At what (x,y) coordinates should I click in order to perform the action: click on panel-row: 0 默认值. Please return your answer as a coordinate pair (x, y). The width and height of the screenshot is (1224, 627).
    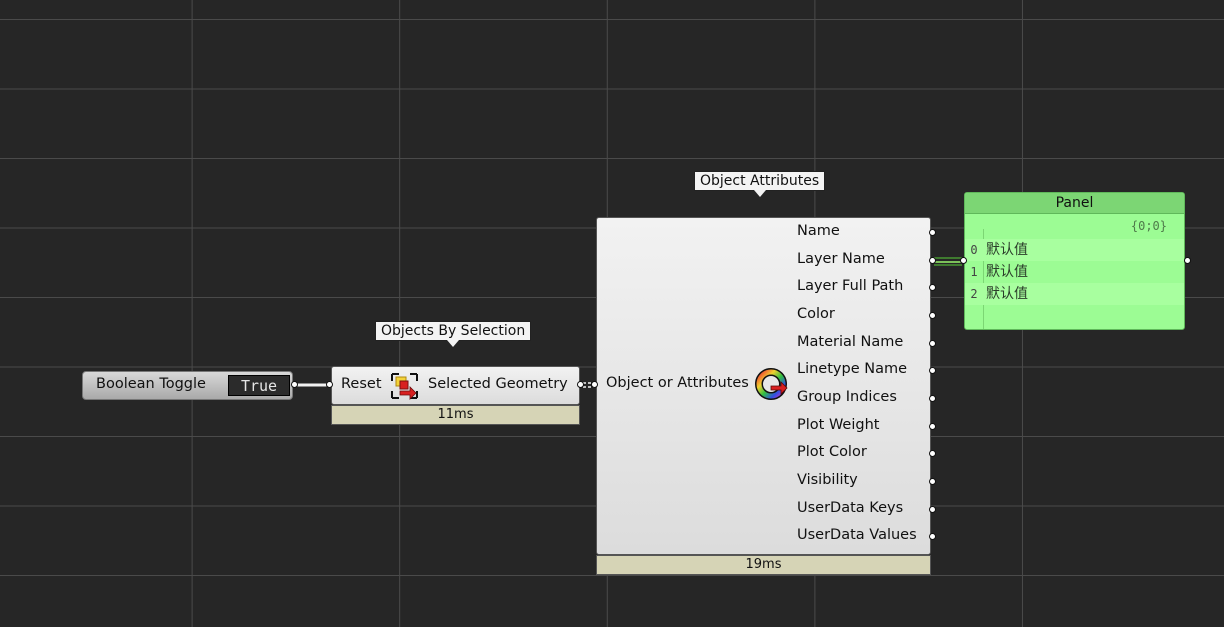
    Looking at the image, I should click on (1074, 250).